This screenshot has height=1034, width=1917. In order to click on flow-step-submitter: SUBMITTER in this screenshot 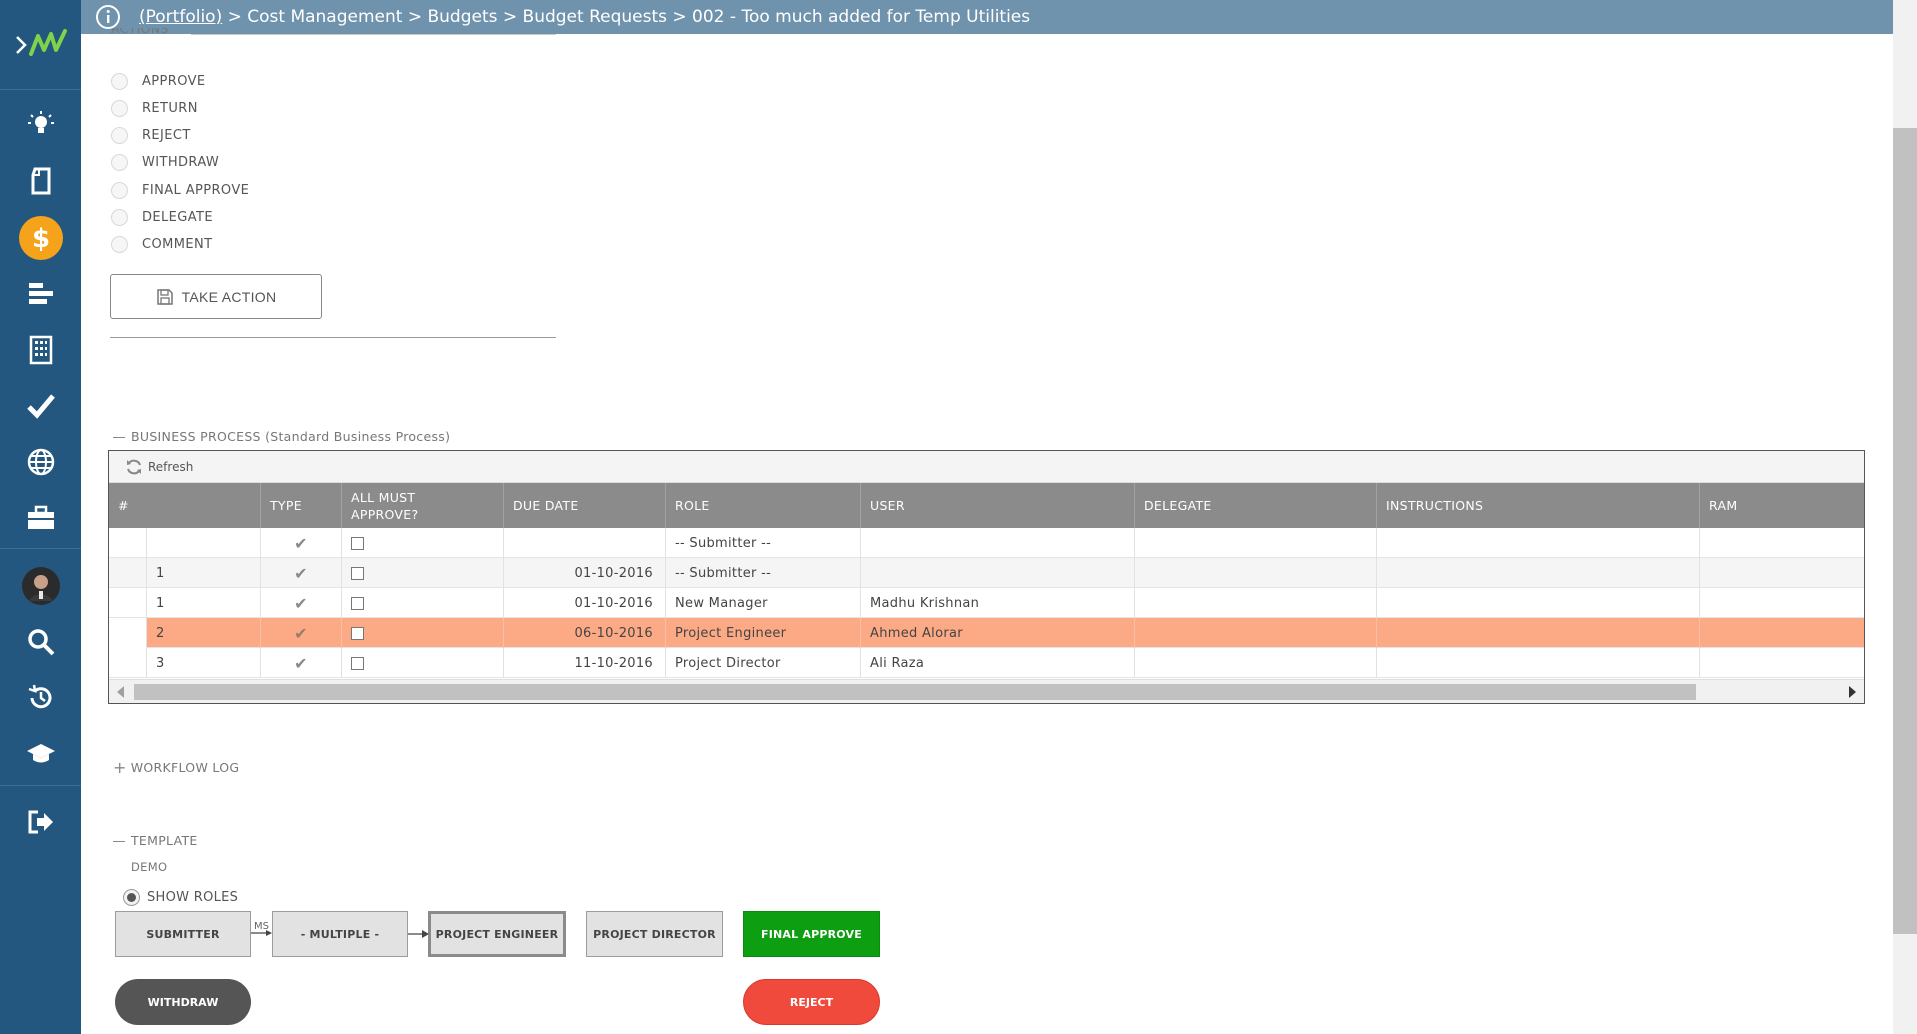, I will do `click(183, 934)`.